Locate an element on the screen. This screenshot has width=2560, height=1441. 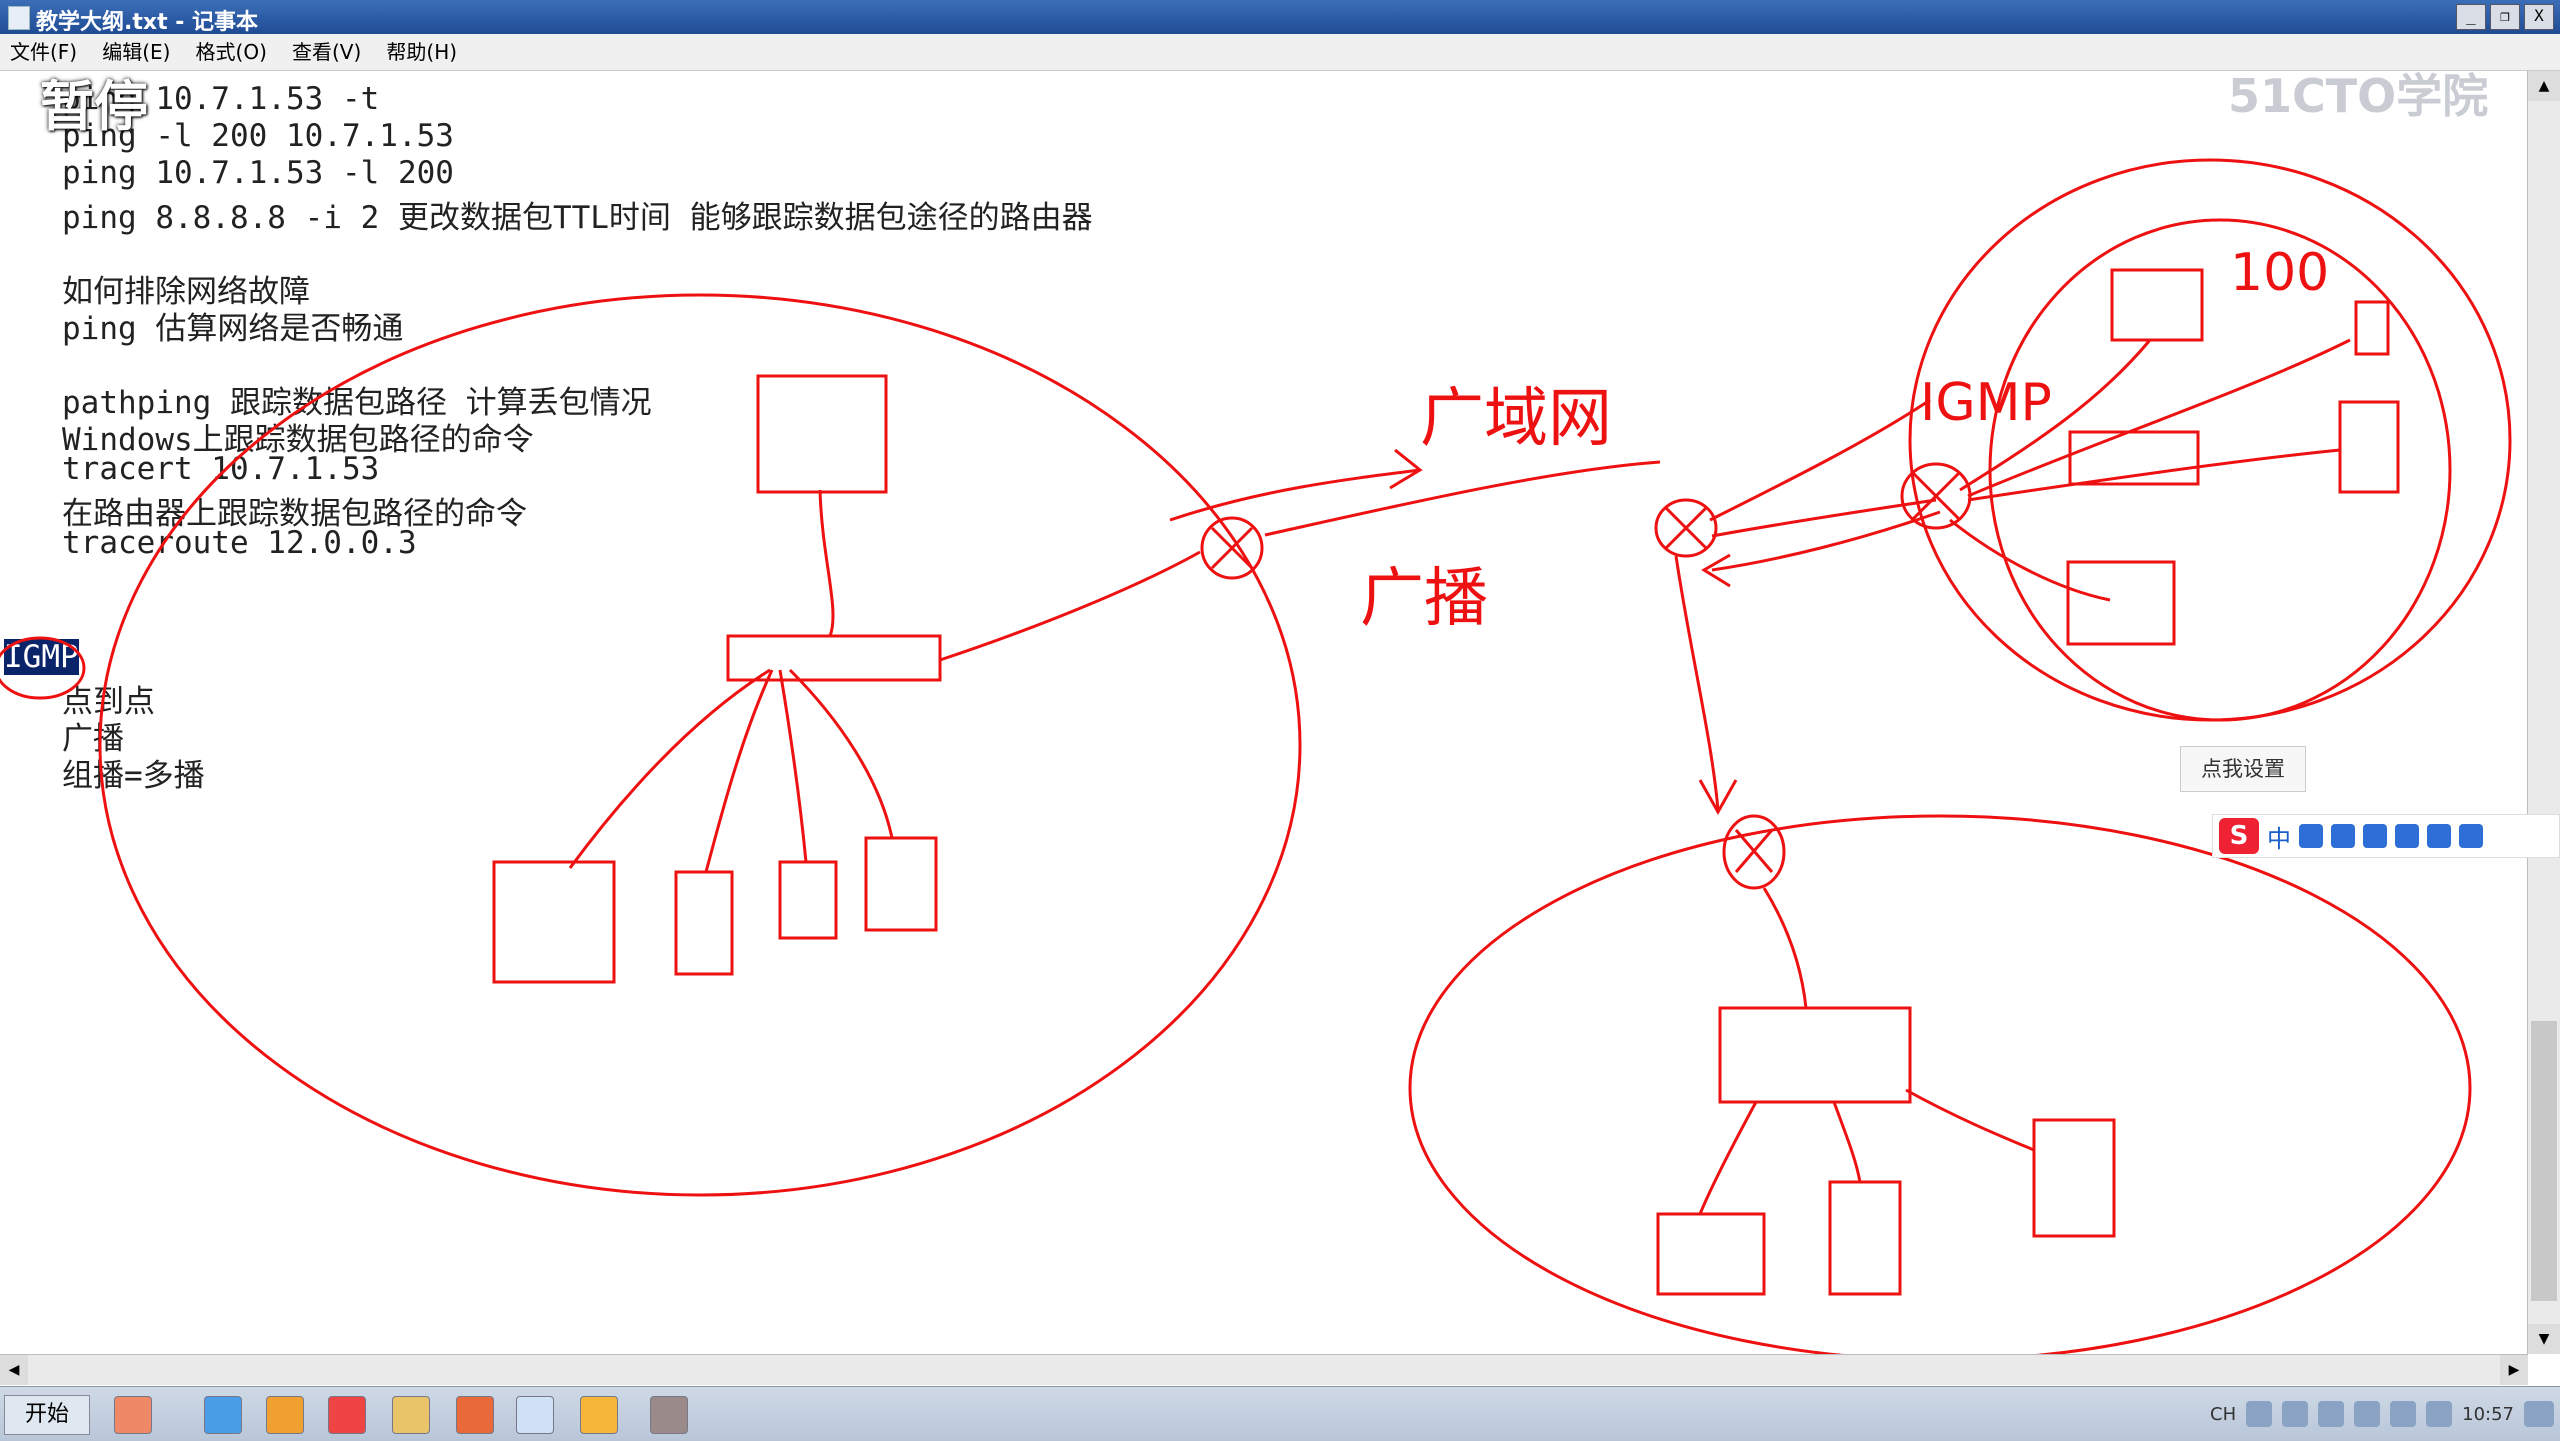
window-controls: _ ❐ X is located at coordinates (2505, 17).